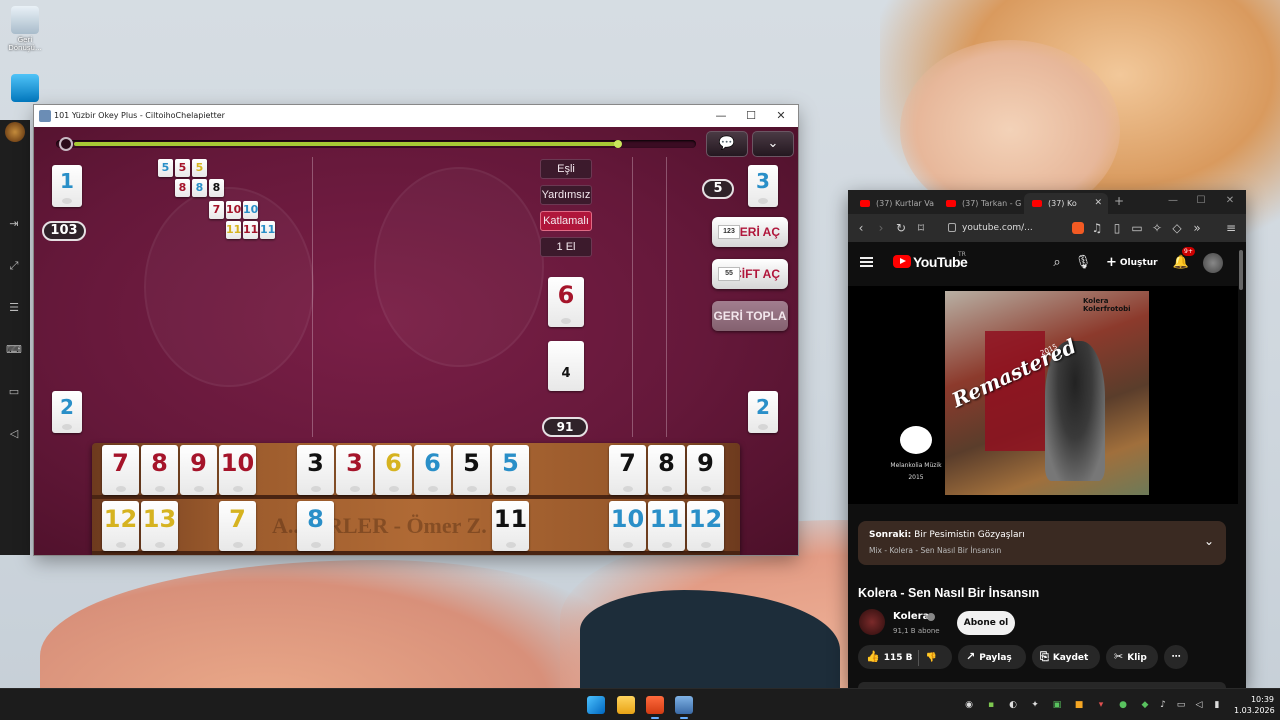 This screenshot has height=720, width=1280. What do you see at coordinates (655, 705) in the screenshot?
I see `brave-browser-icon` at bounding box center [655, 705].